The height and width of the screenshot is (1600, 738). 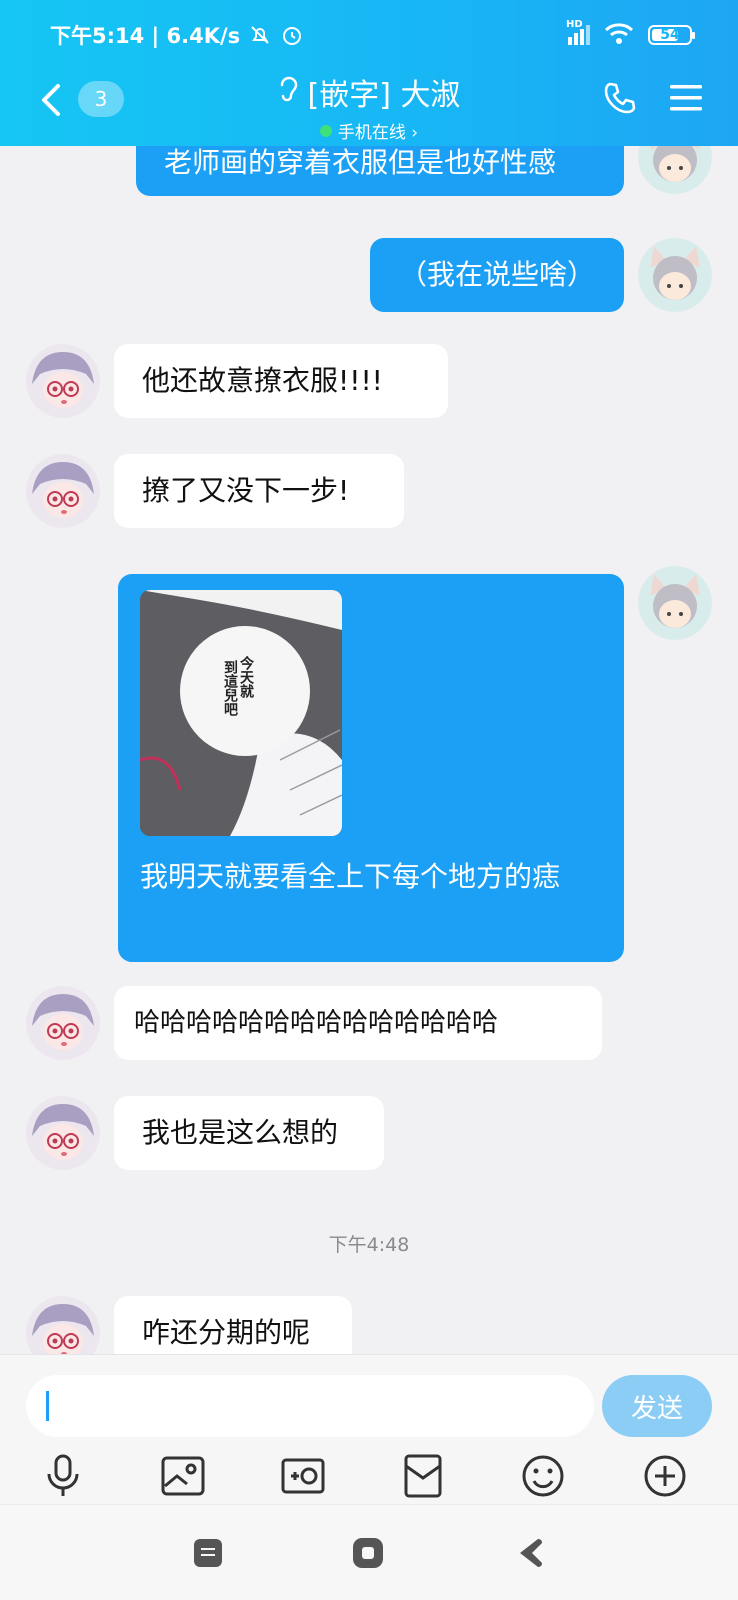 What do you see at coordinates (260, 35) in the screenshot?
I see `mute-icon` at bounding box center [260, 35].